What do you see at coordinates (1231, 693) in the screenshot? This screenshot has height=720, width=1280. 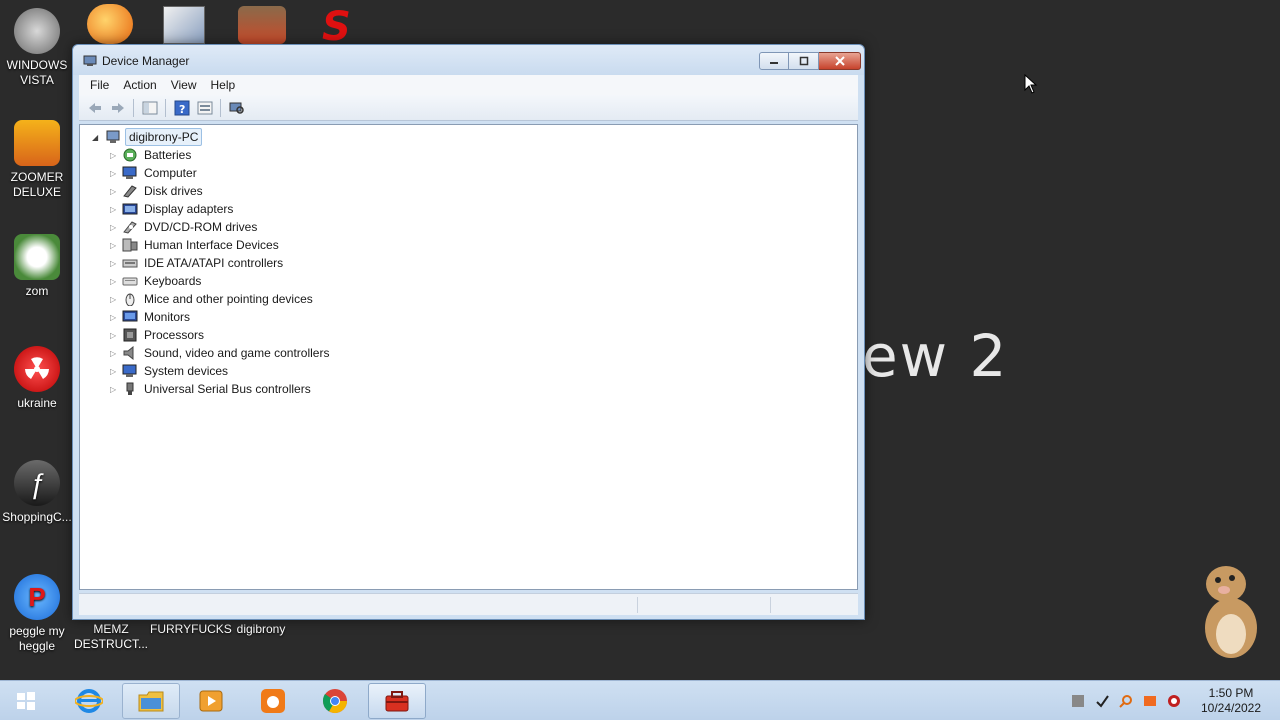 I see `clock-time: 1:50 PM` at bounding box center [1231, 693].